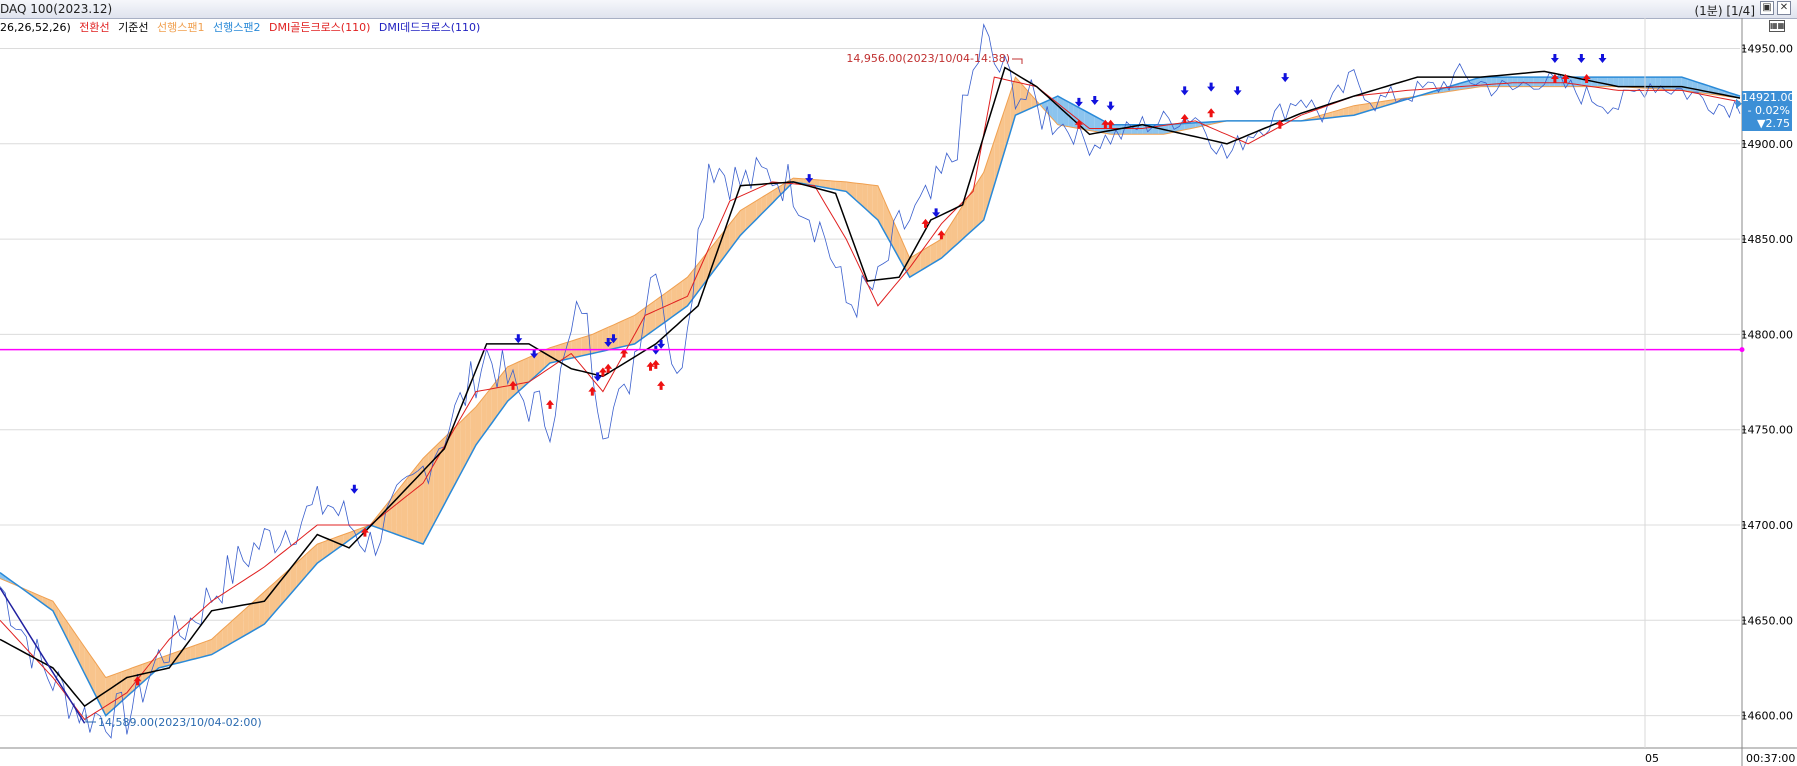  I want to click on time-label-time: 00:37:00, so click(1770, 758).